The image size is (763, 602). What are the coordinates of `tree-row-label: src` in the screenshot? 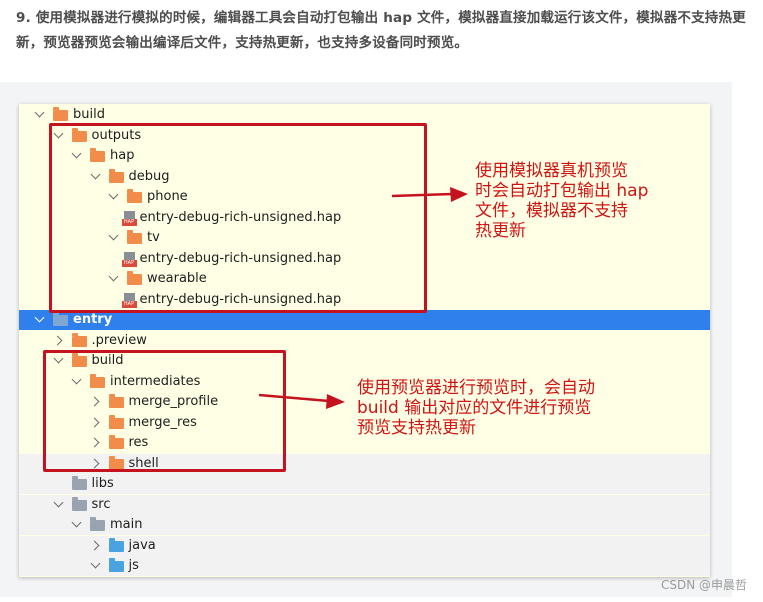 It's located at (101, 505).